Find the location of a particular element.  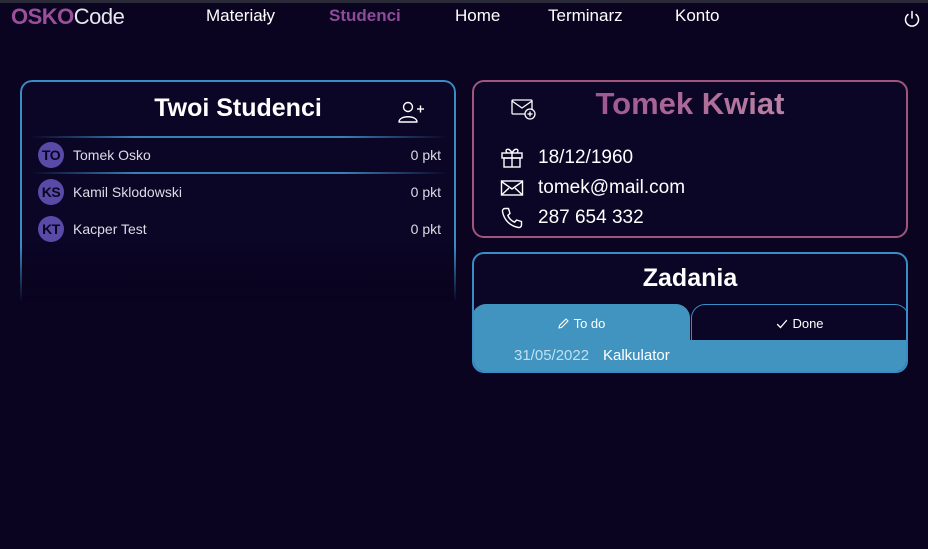

student-row: KS Kamil Sklodowski 0 pkt is located at coordinates (239, 192).